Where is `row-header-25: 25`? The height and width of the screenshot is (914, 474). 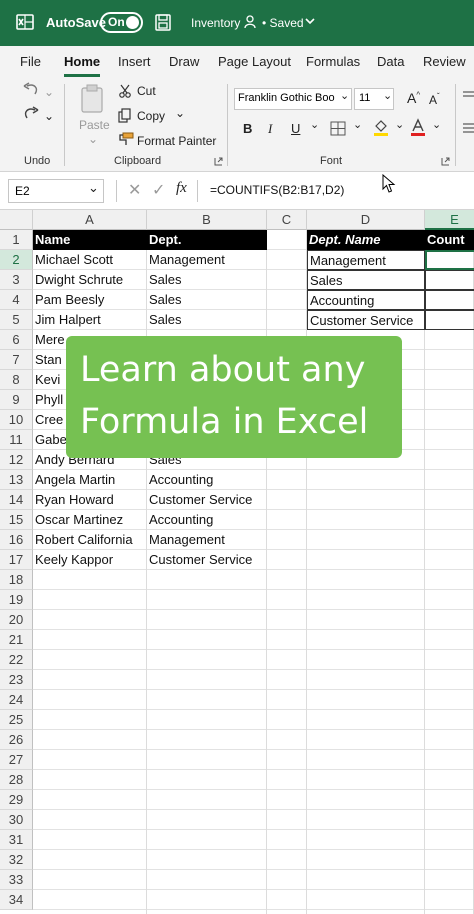 row-header-25: 25 is located at coordinates (16, 720).